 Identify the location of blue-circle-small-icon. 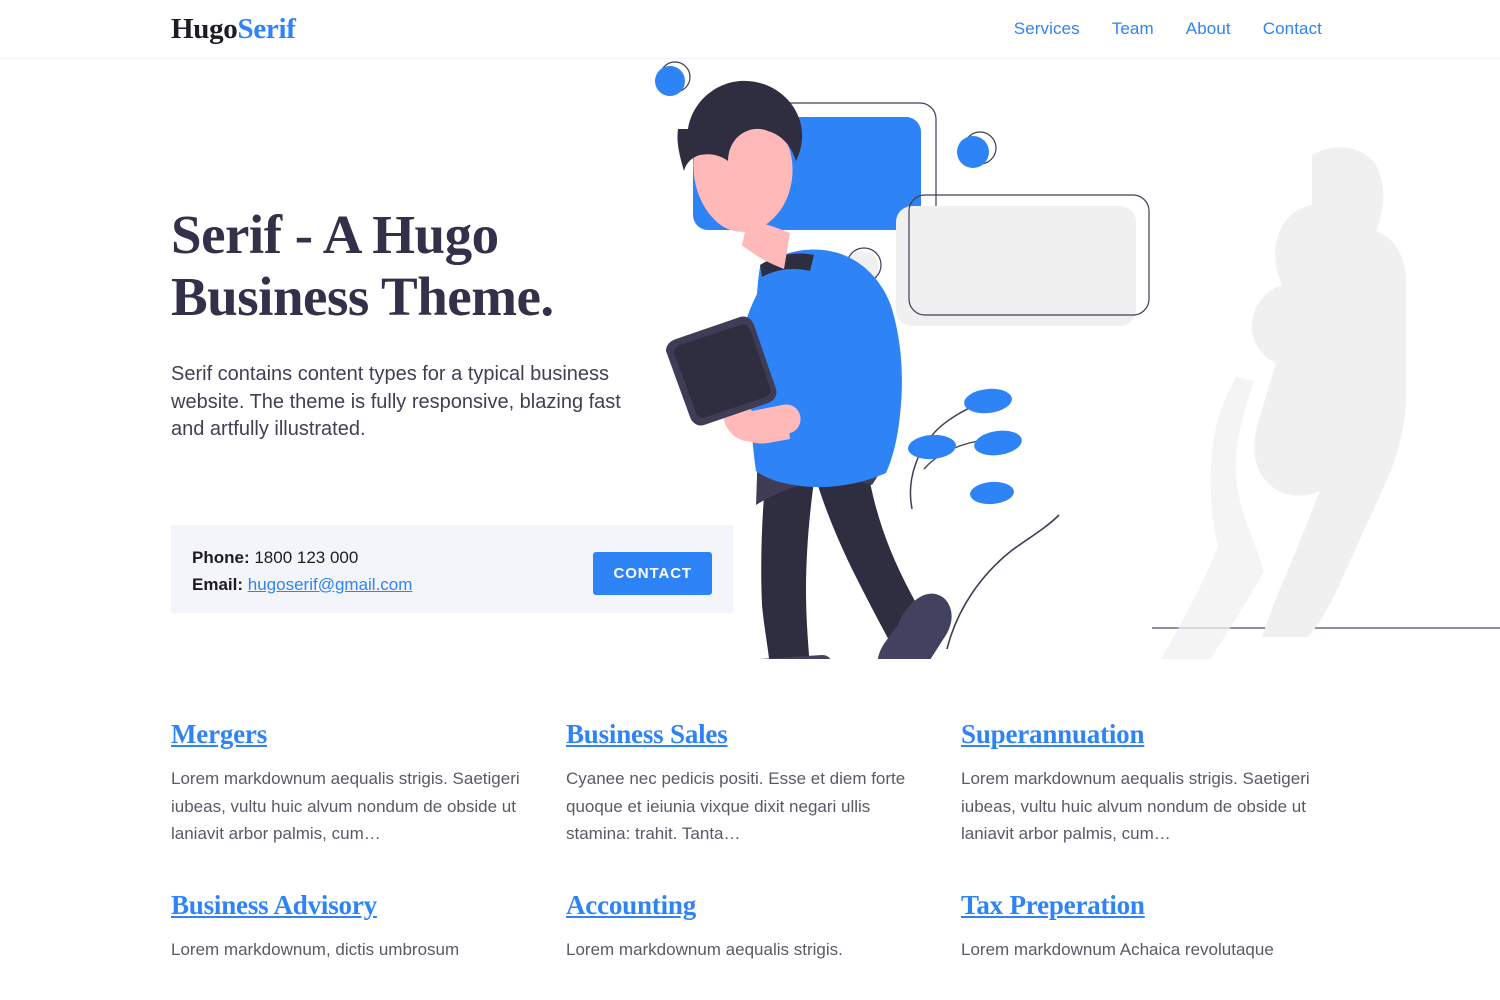
(670, 81).